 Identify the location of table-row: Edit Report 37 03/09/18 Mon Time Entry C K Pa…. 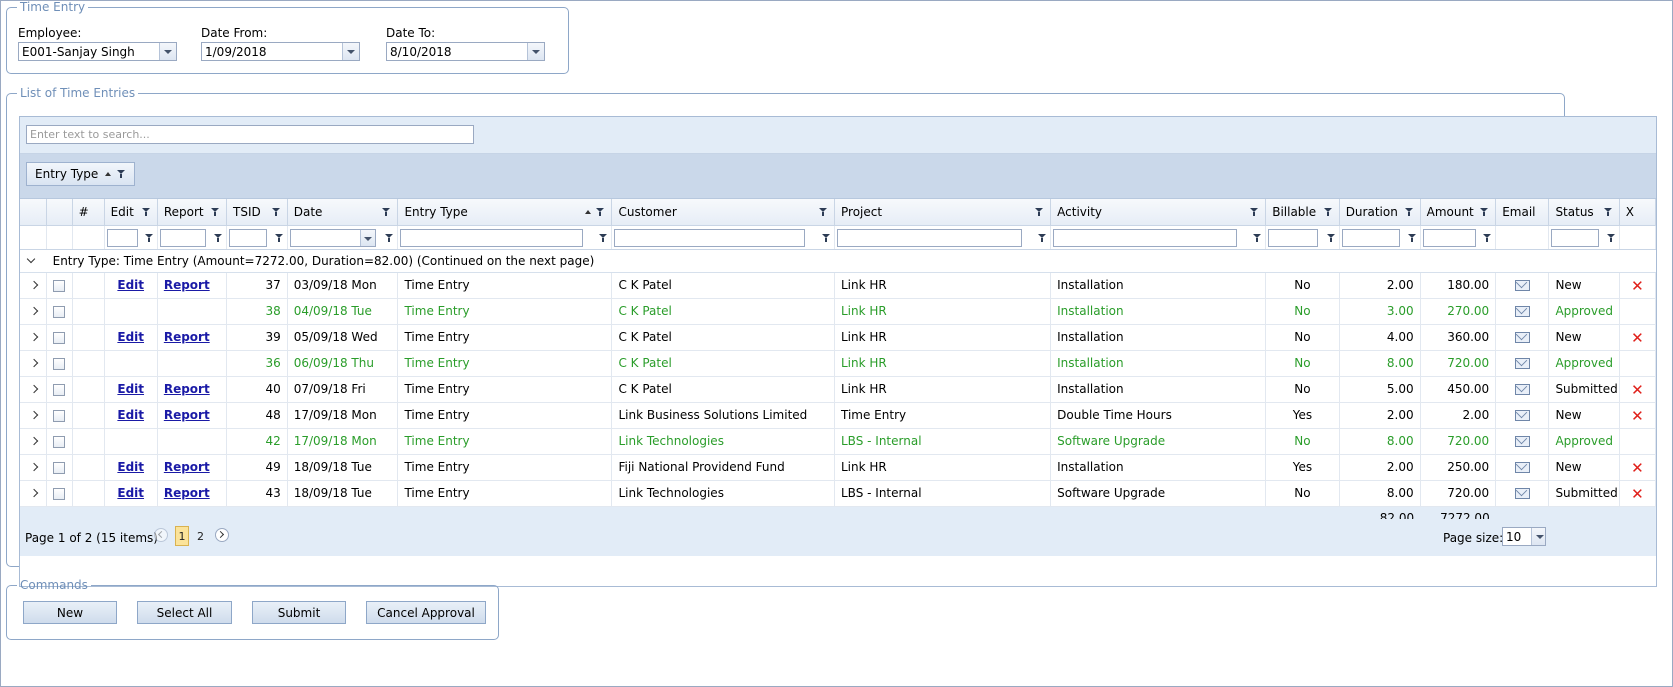
(838, 285).